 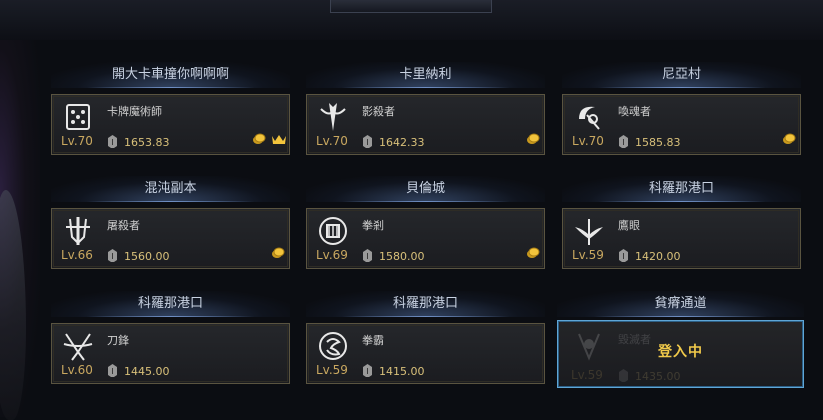 What do you see at coordinates (373, 225) in the screenshot?
I see `class-name: 拳剎` at bounding box center [373, 225].